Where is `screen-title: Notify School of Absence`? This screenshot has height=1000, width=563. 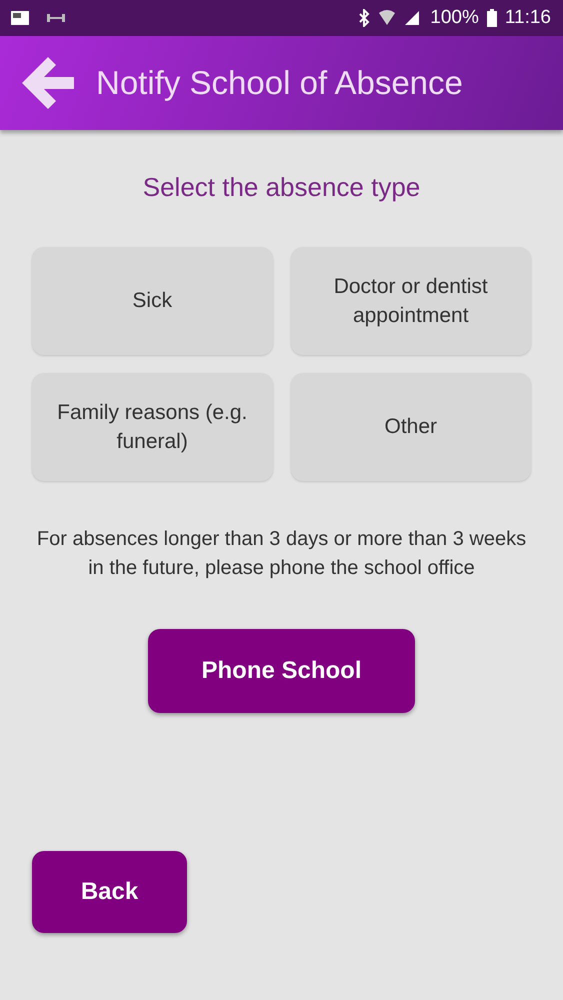 screen-title: Notify School of Absence is located at coordinates (279, 83).